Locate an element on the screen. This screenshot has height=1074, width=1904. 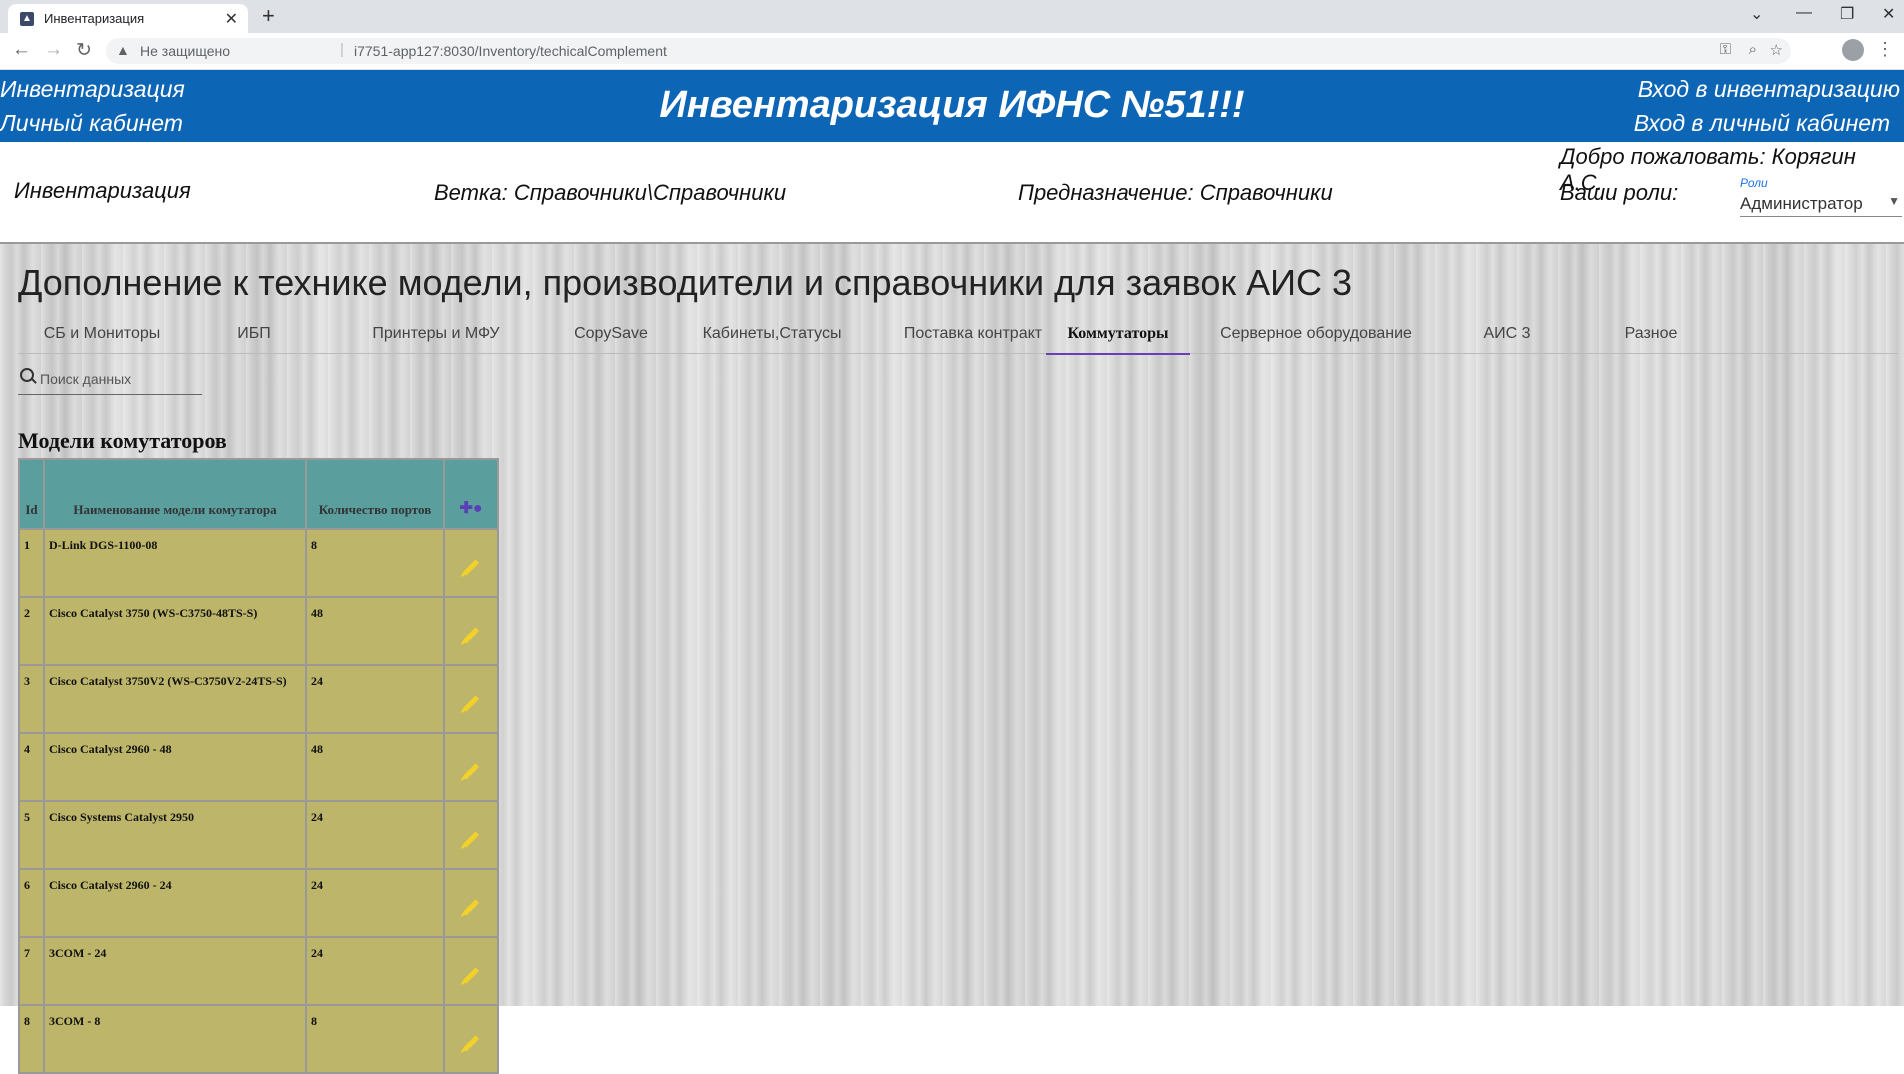
roles-select-value: Администратор is located at coordinates (1801, 204).